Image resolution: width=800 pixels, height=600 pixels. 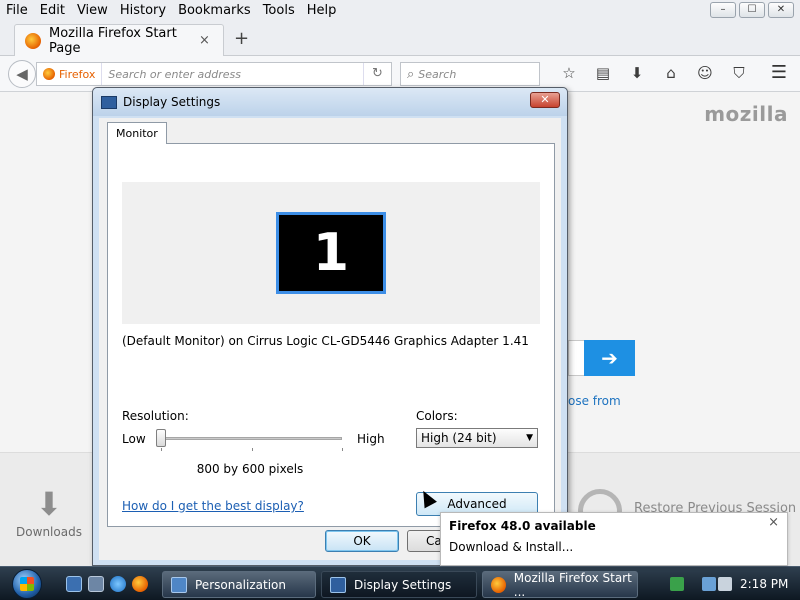 I want to click on resolution-label: Resolution:, so click(x=155, y=416).